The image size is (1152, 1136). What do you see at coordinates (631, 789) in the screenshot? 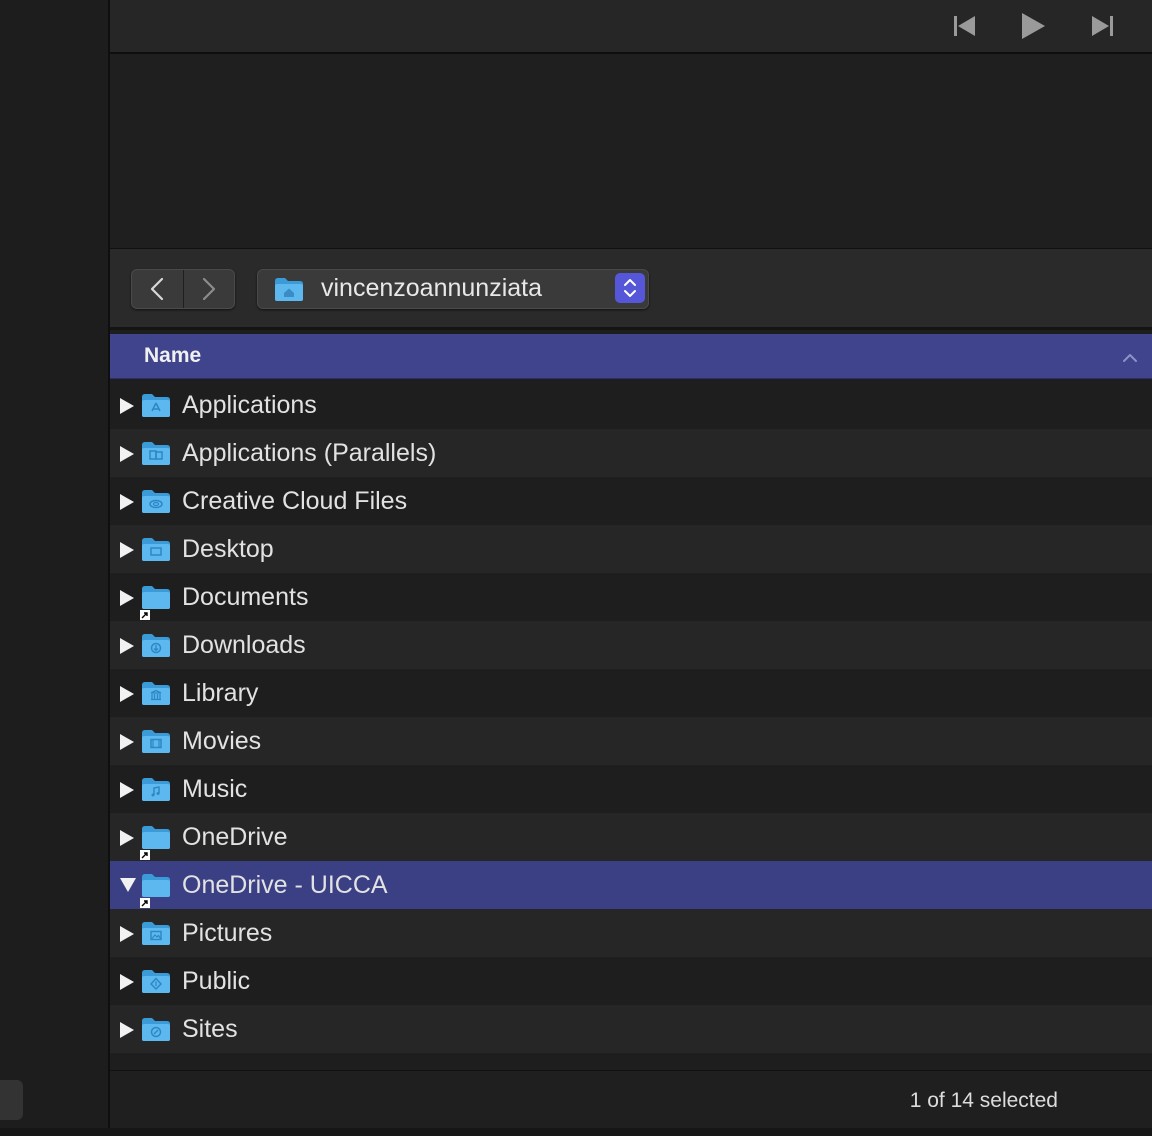
I see `list-item: Music` at bounding box center [631, 789].